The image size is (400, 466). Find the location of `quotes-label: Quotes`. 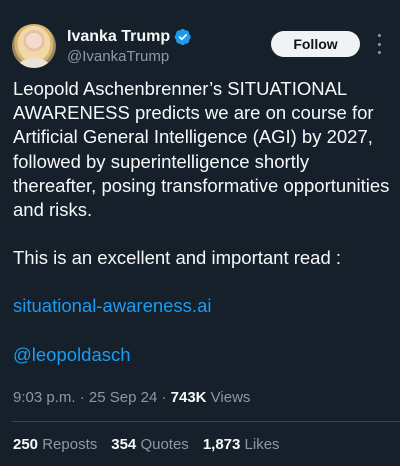

quotes-label: Quotes is located at coordinates (164, 444).